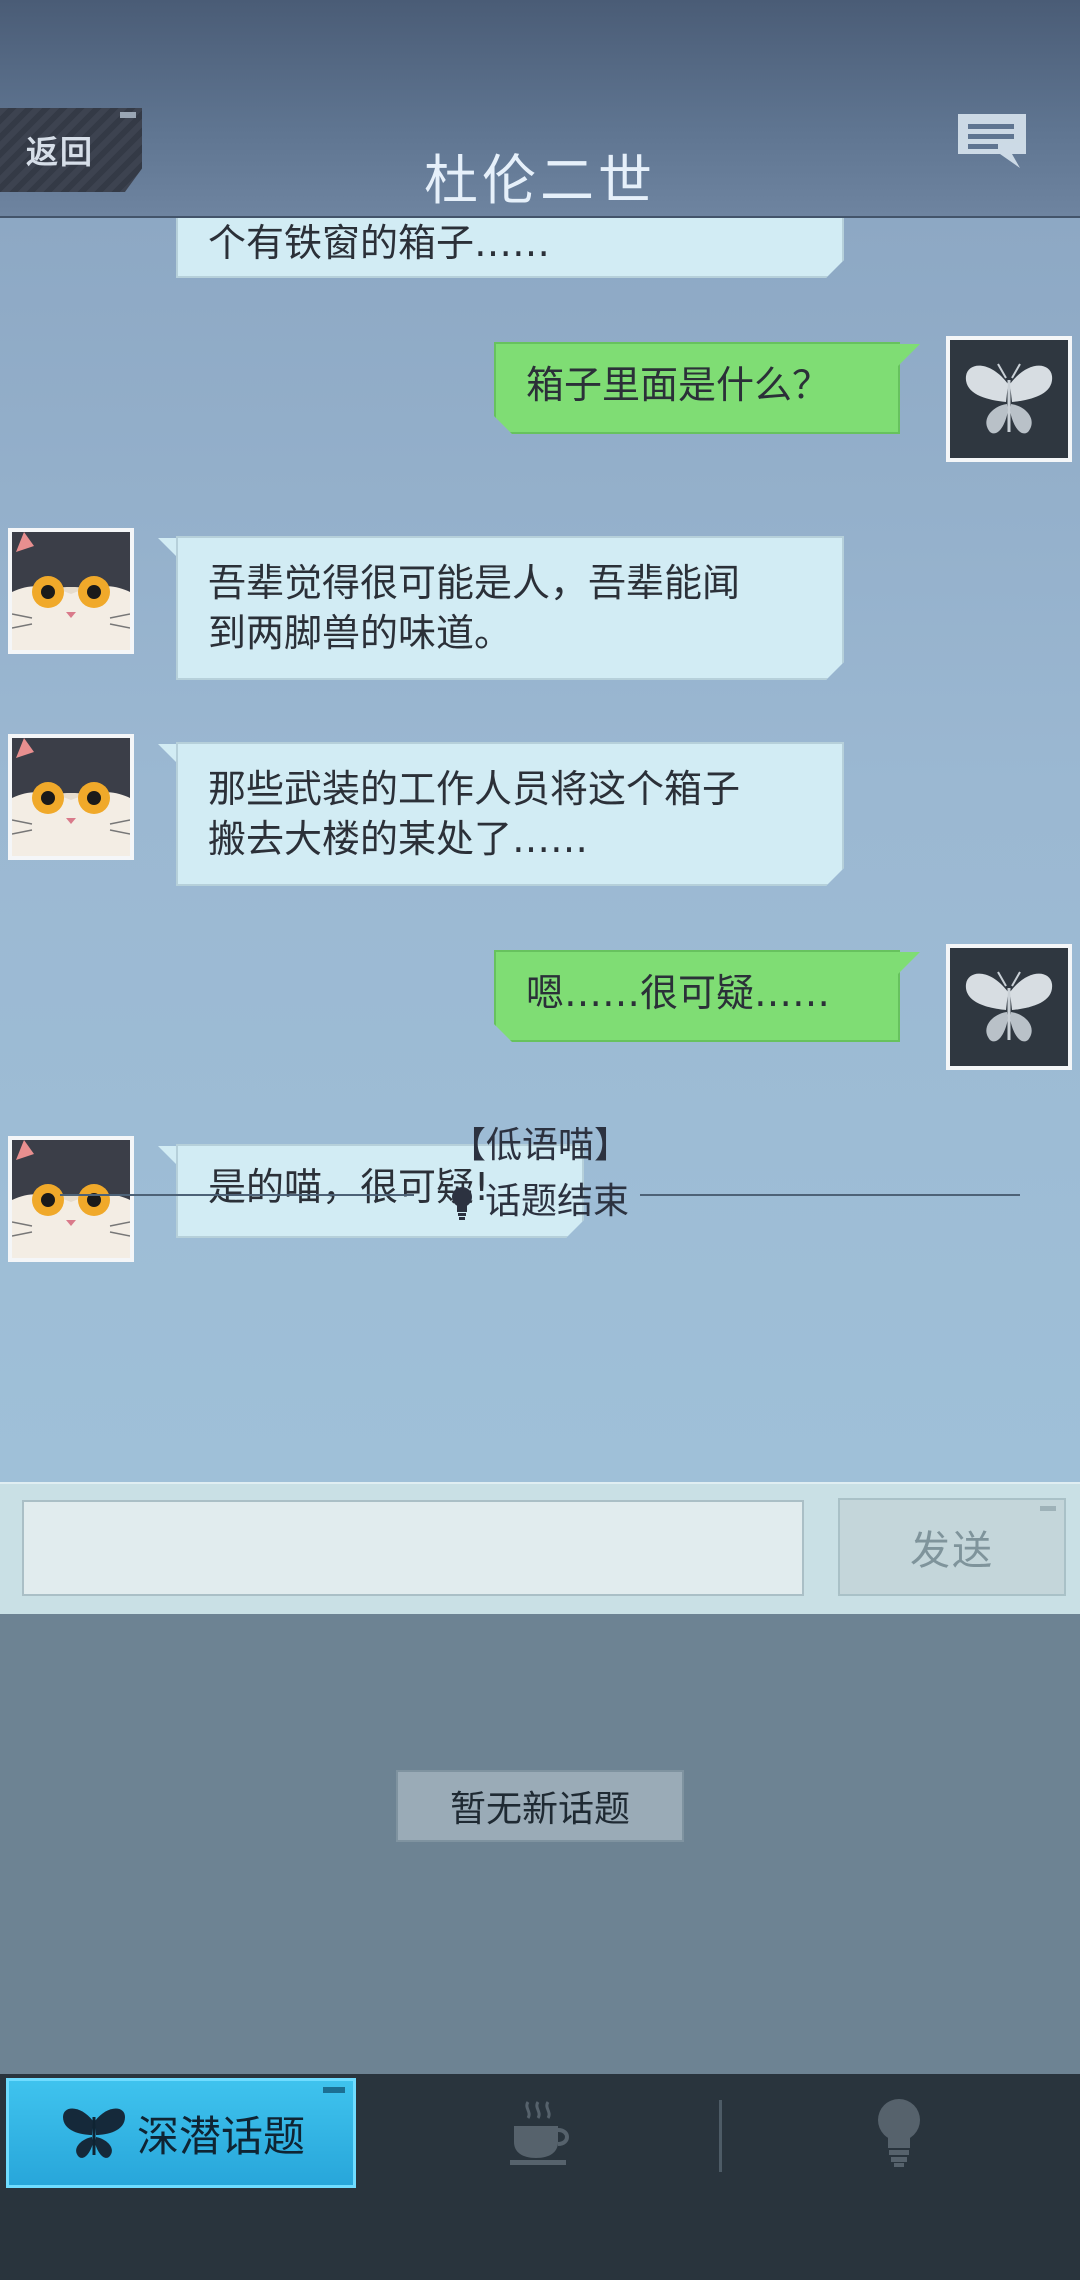 This screenshot has width=1080, height=2280. I want to click on message-line: 到两脚兽的味道。, so click(360, 633).